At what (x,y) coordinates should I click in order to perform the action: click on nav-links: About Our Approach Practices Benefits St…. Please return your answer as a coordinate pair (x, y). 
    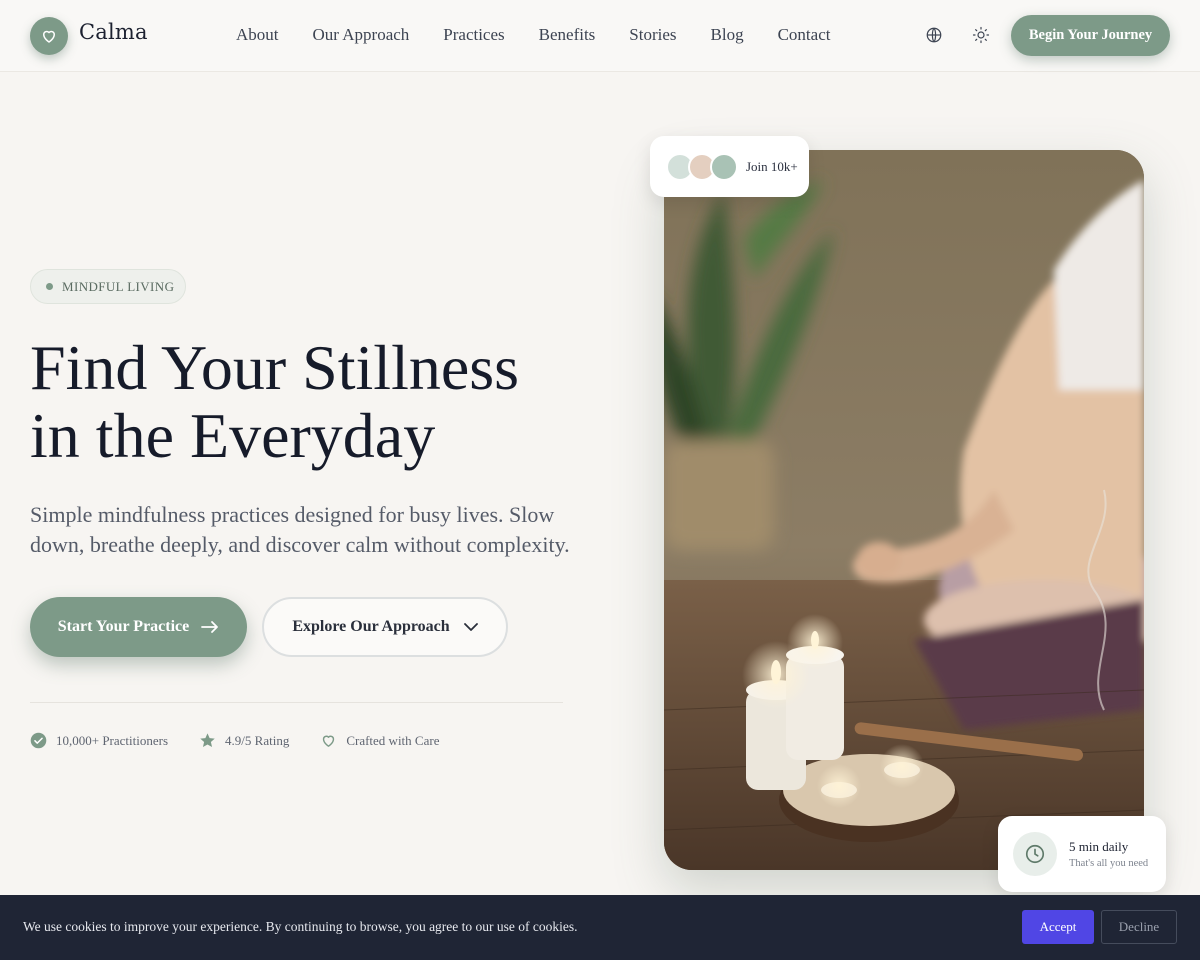
    Looking at the image, I should click on (550, 35).